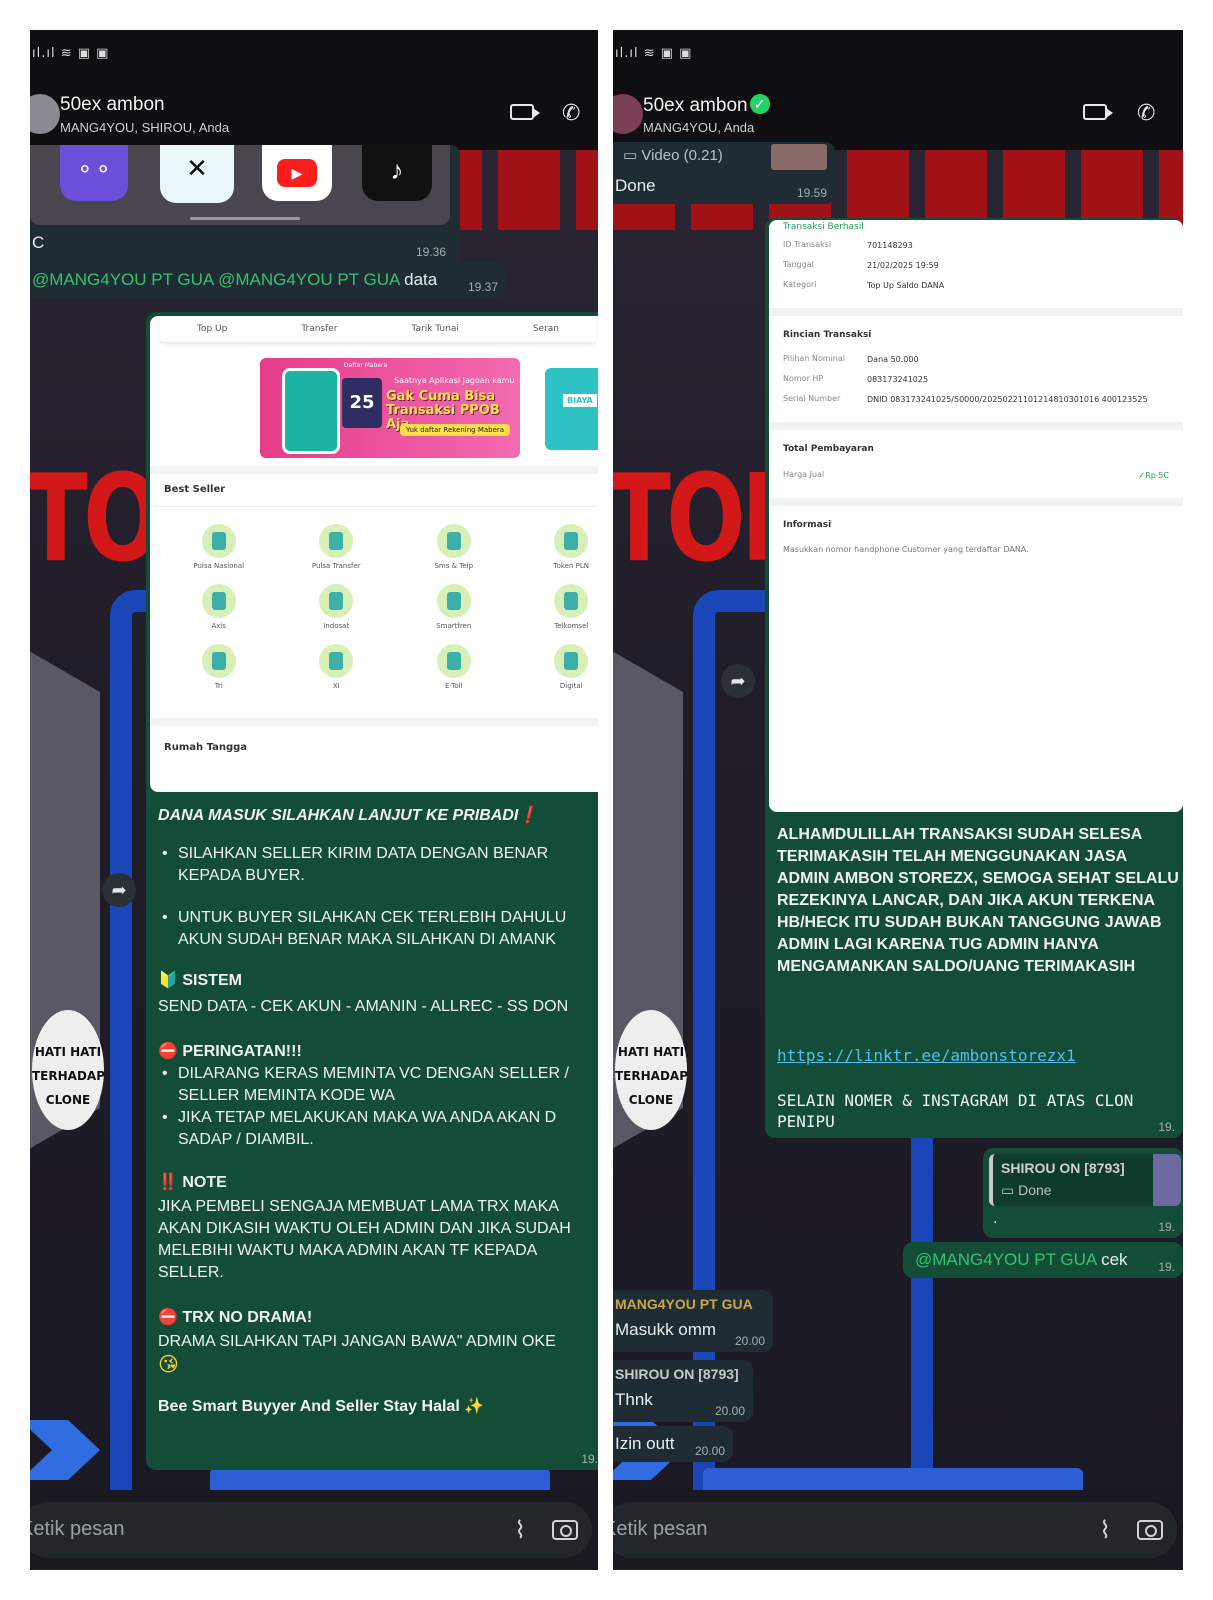  What do you see at coordinates (38, 242) in the screenshot?
I see `message-text: C` at bounding box center [38, 242].